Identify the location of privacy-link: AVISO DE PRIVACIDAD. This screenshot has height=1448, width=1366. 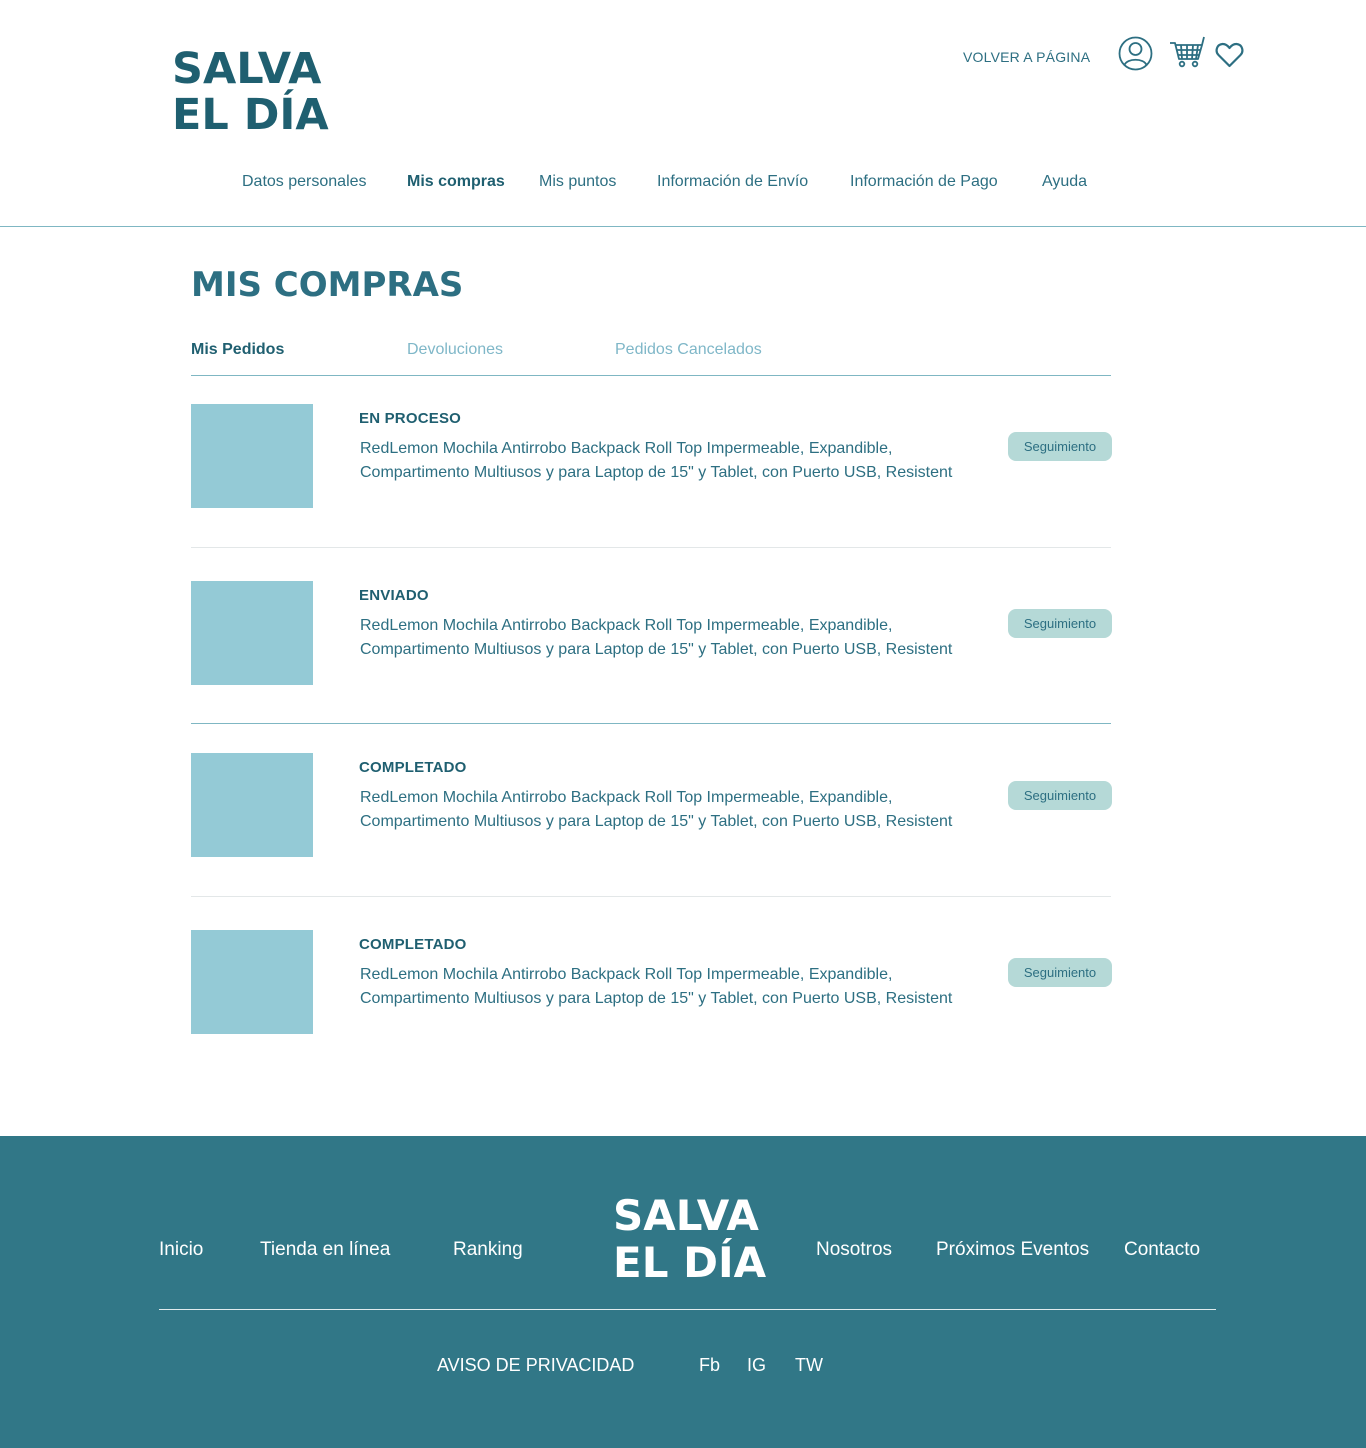
(535, 1365).